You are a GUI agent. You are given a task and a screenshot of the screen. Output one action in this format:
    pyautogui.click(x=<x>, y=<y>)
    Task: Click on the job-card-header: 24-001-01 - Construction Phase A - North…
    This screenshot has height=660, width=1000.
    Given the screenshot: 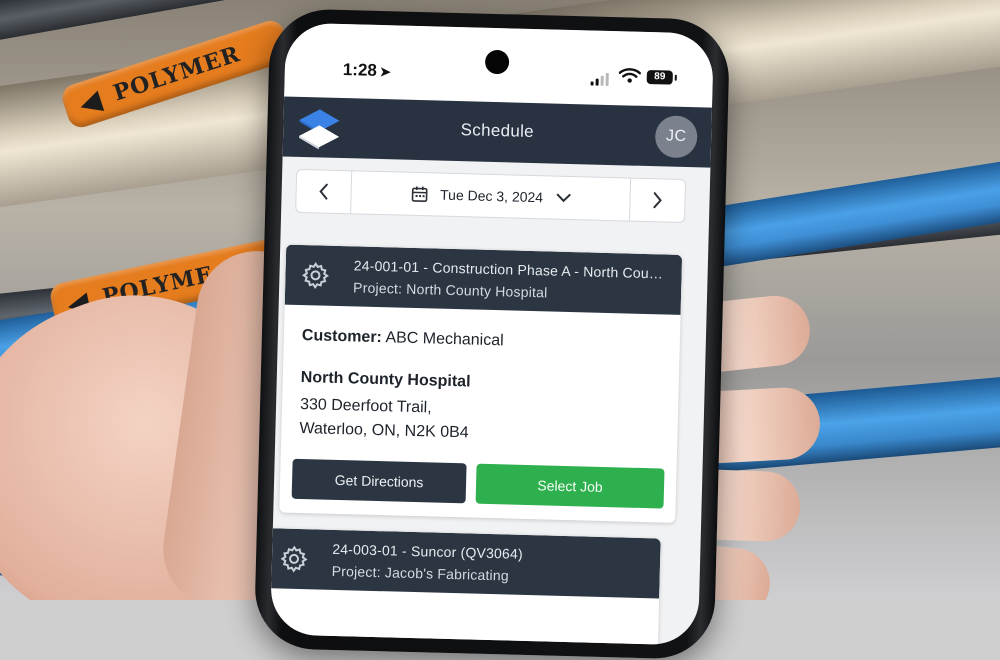 What is the action you would take?
    pyautogui.click(x=483, y=280)
    